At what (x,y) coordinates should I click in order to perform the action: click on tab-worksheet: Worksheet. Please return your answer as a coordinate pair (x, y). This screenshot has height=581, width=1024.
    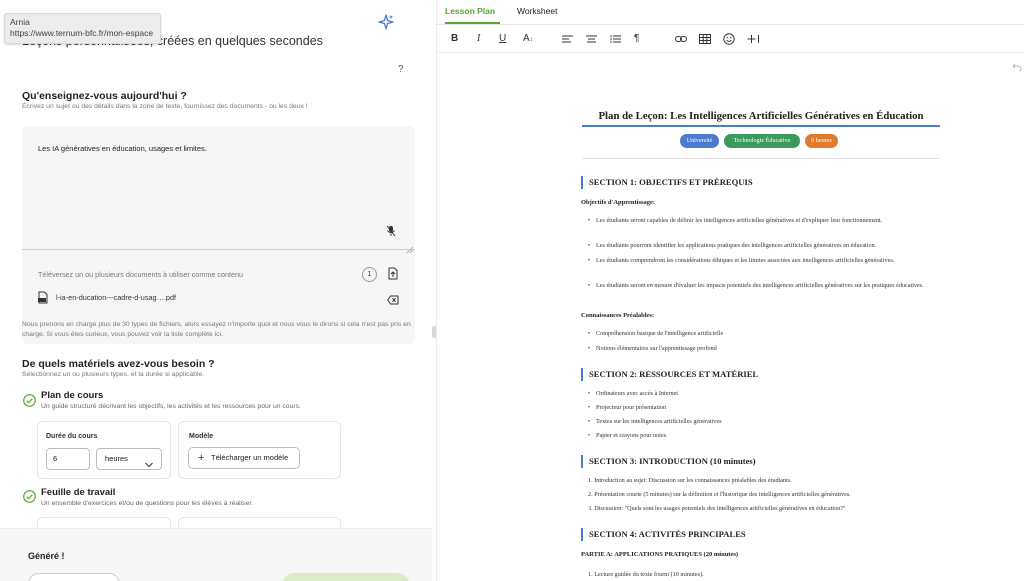
    Looking at the image, I should click on (537, 11).